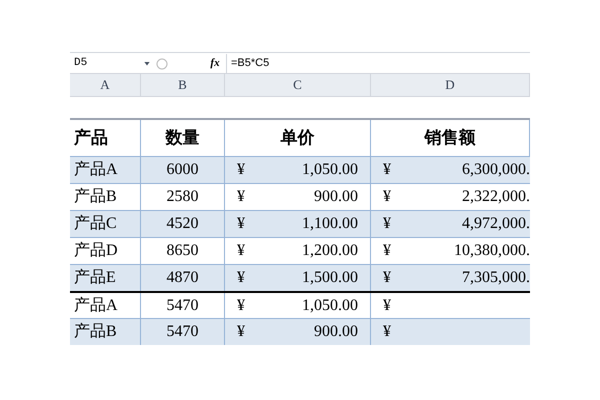  Describe the element at coordinates (182, 197) in the screenshot. I see `table-cell-text: 2580` at that location.